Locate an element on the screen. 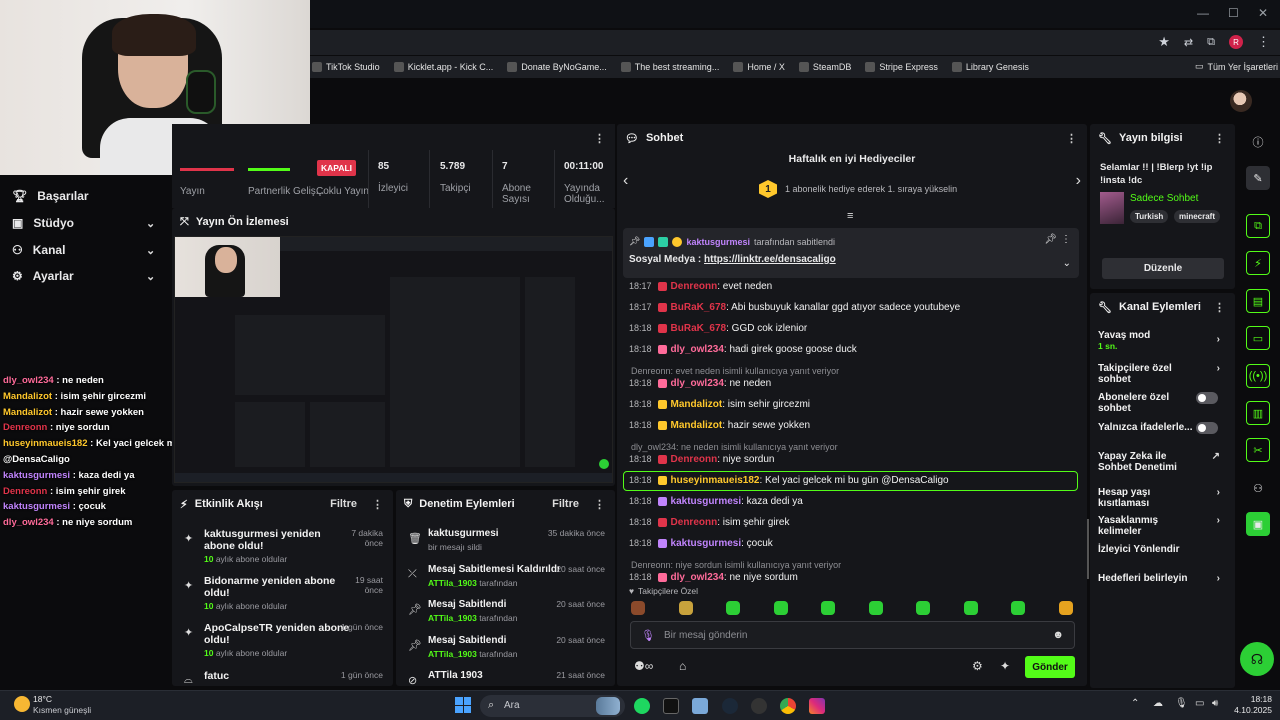  channel-action-item: Hesap yaşı kısıtlaması › is located at coordinates (1162, 498).